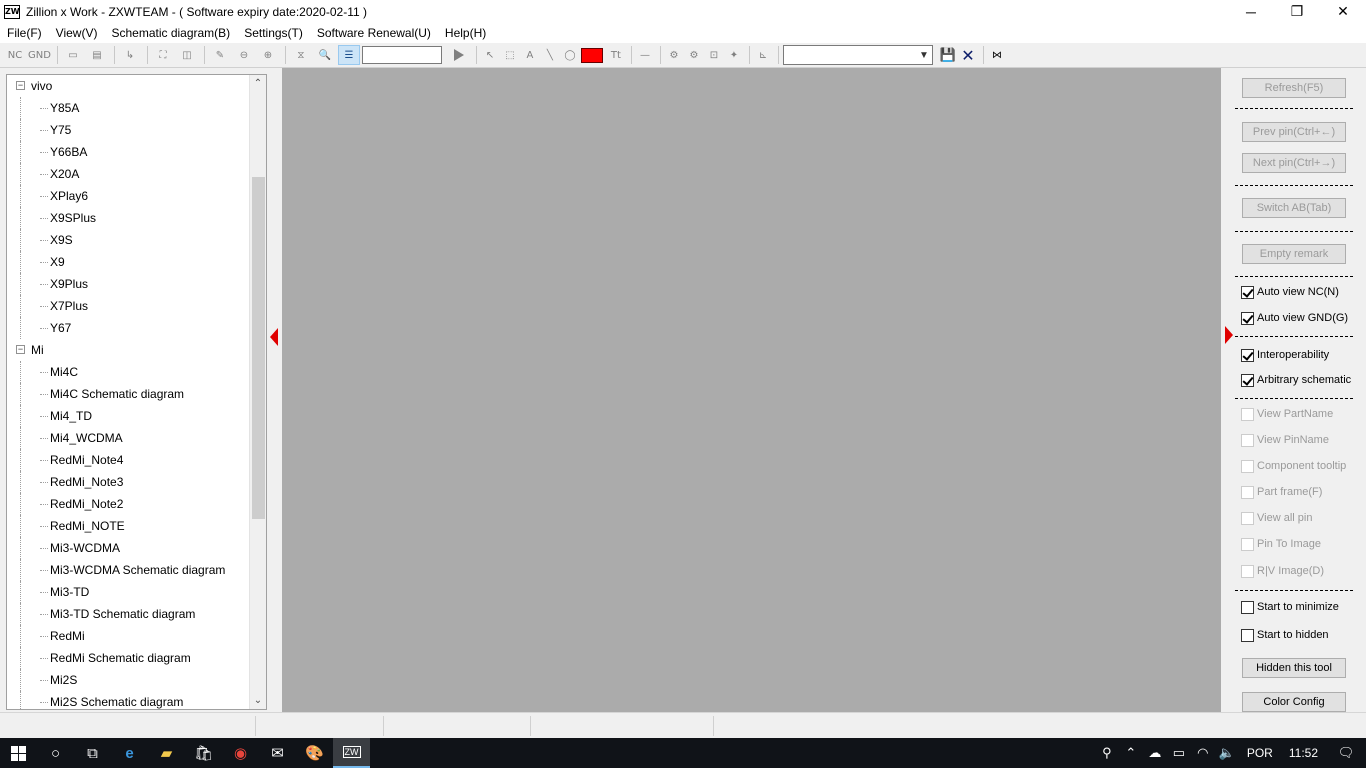  Describe the element at coordinates (187, 55) in the screenshot. I see `layout-icon: ◫` at that location.